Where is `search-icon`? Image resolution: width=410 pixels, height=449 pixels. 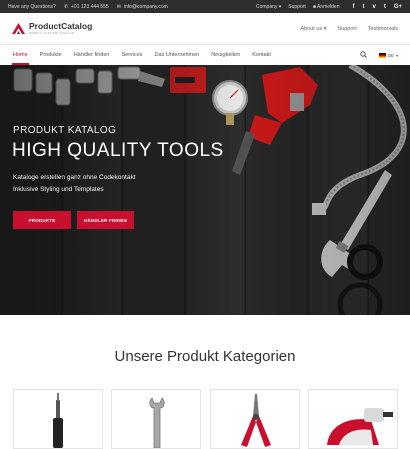 search-icon is located at coordinates (363, 55).